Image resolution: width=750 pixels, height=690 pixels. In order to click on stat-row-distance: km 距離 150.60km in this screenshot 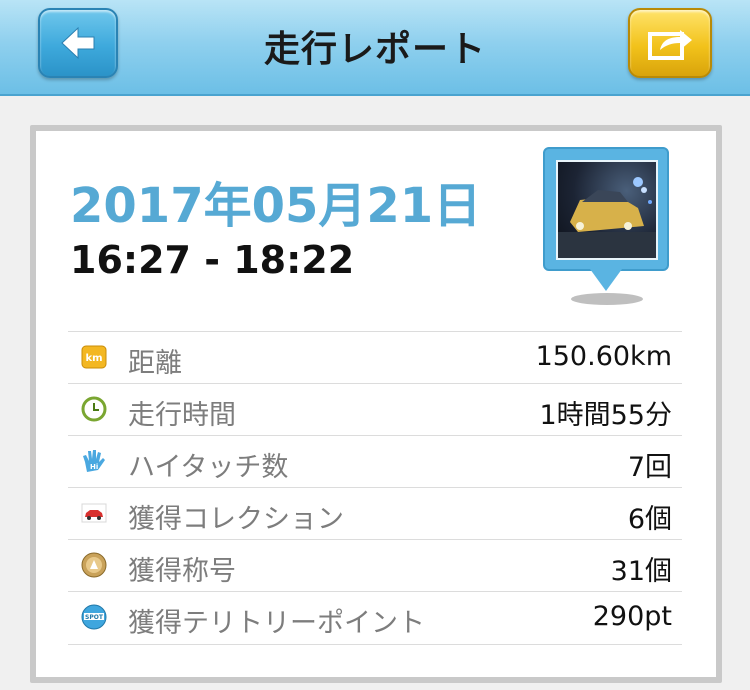, I will do `click(375, 357)`.